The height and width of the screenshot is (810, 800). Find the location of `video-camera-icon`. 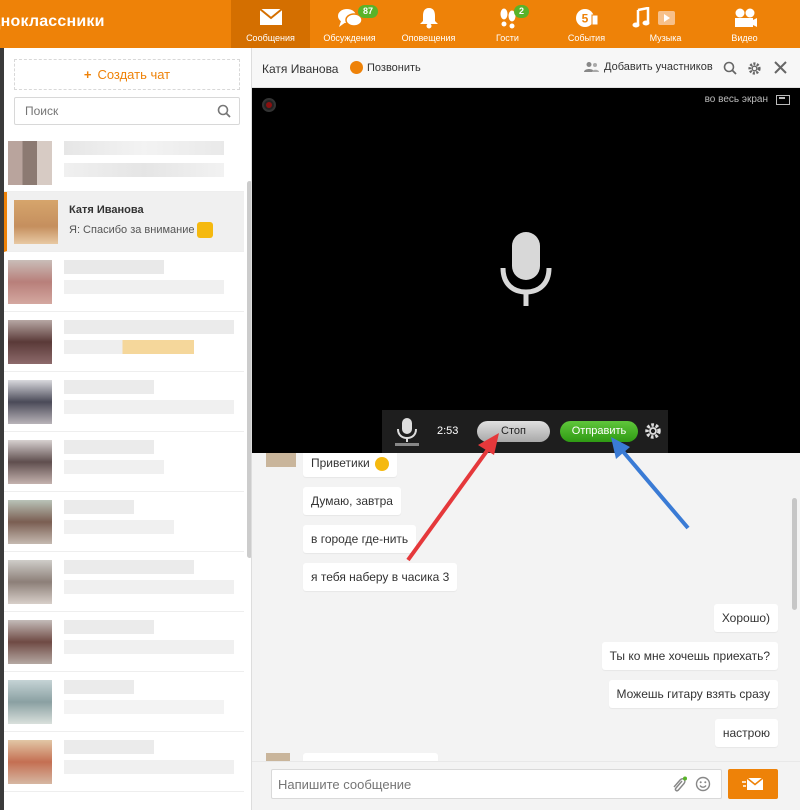

video-camera-icon is located at coordinates (745, 17).